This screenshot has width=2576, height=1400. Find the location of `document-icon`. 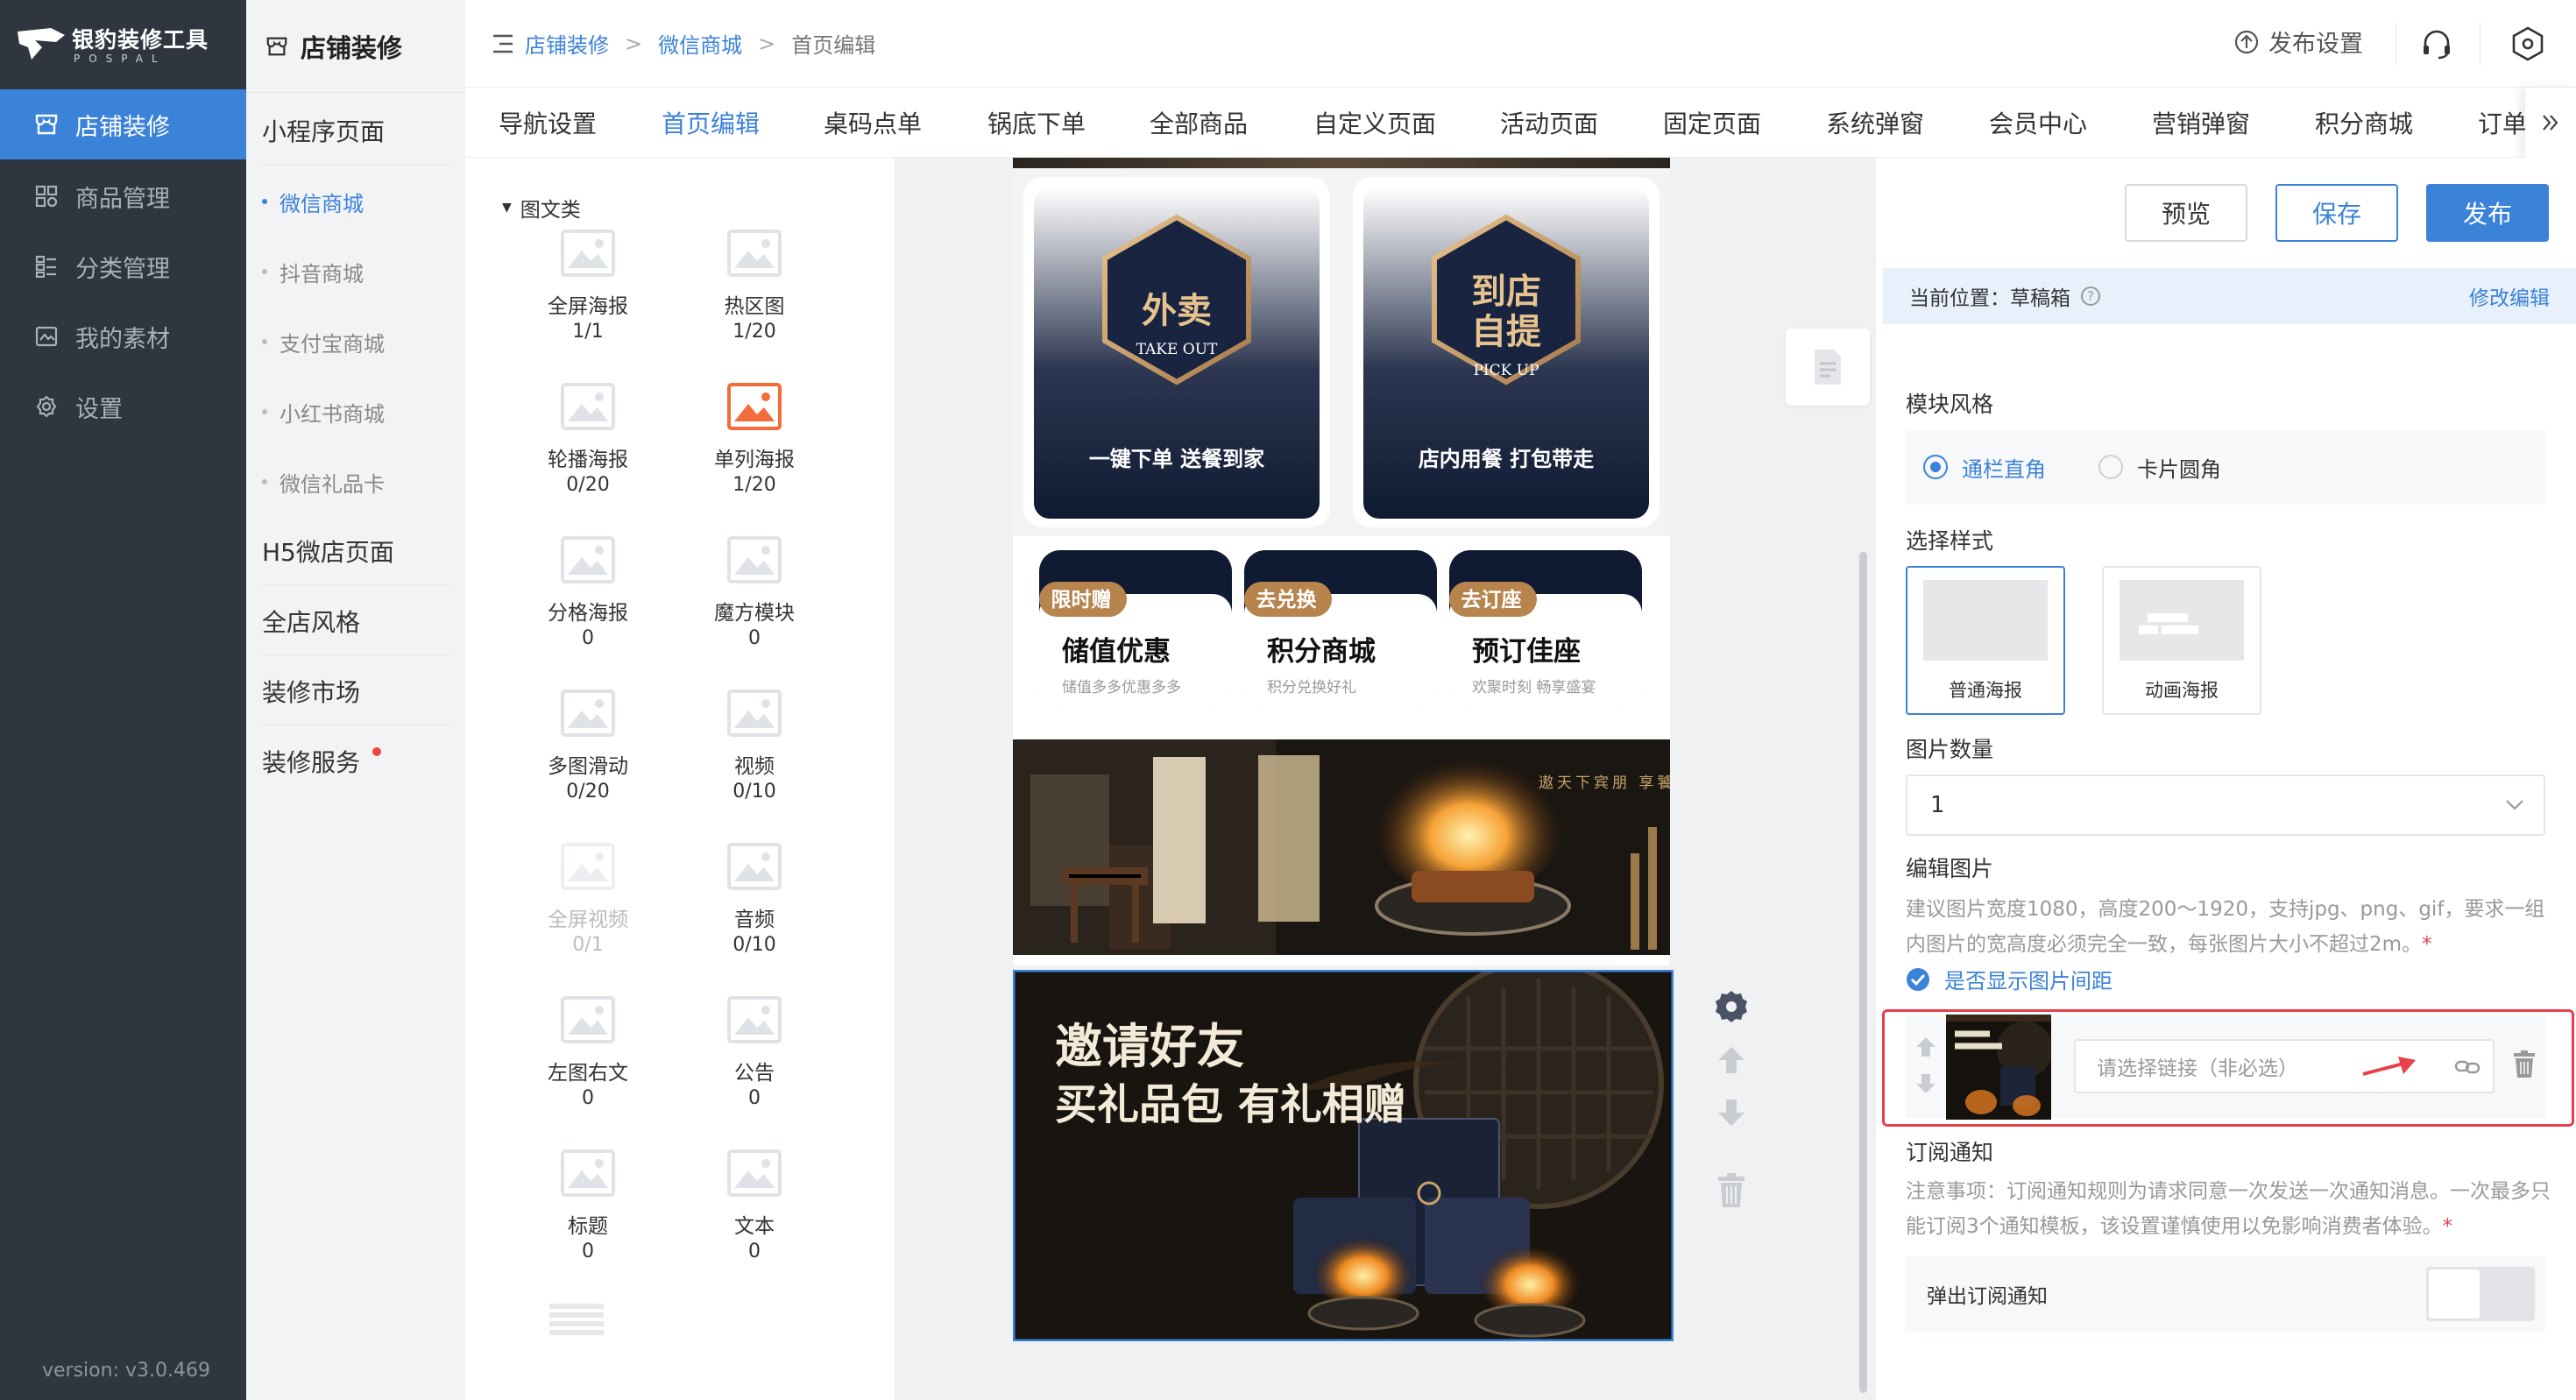

document-icon is located at coordinates (1828, 367).